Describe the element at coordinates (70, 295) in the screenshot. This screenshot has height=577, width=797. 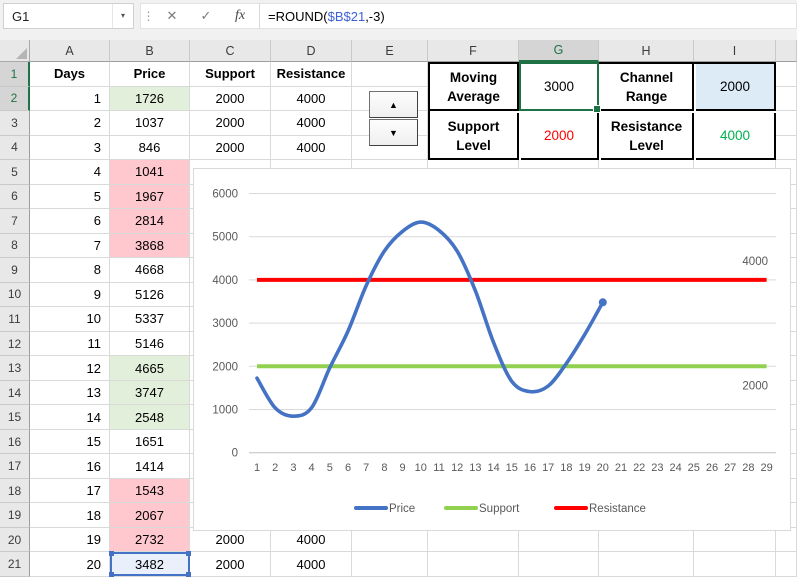
I see `cell-A10: 9` at that location.